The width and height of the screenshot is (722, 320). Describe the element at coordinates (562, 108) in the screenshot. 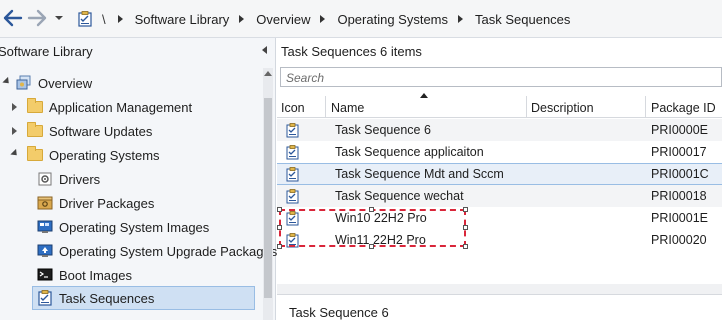

I see `column-label: Description` at that location.